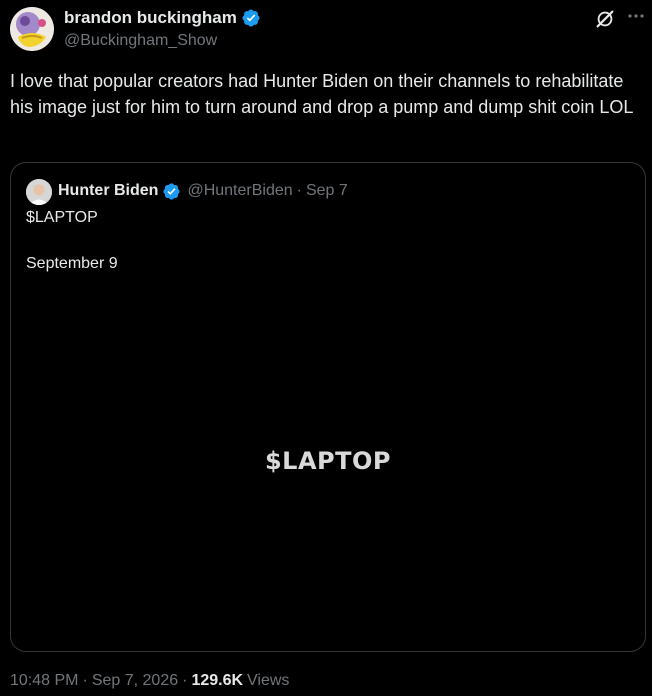 Image resolution: width=652 pixels, height=696 pixels. What do you see at coordinates (636, 16) in the screenshot?
I see `more-options-icon` at bounding box center [636, 16].